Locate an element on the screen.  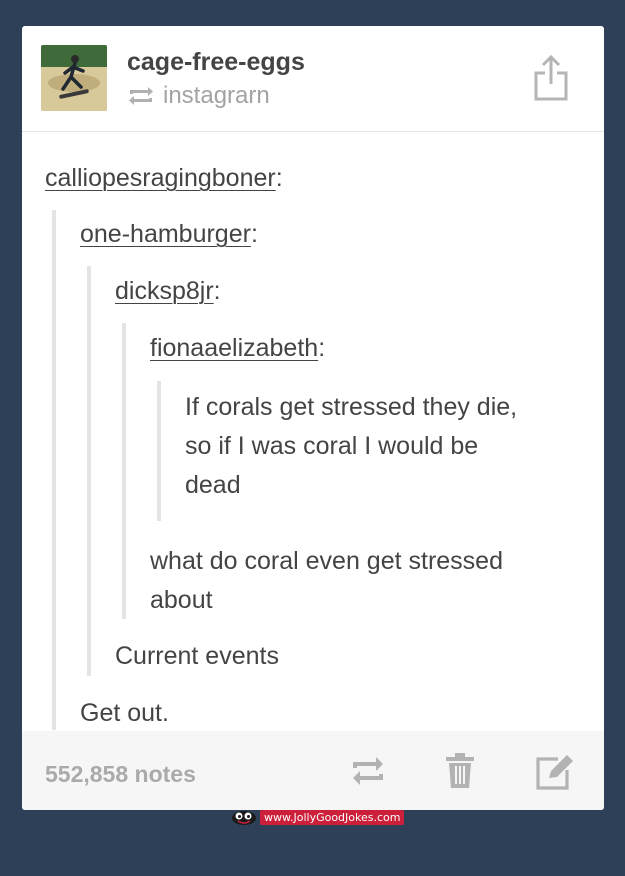
edit-button is located at coordinates (555, 774).